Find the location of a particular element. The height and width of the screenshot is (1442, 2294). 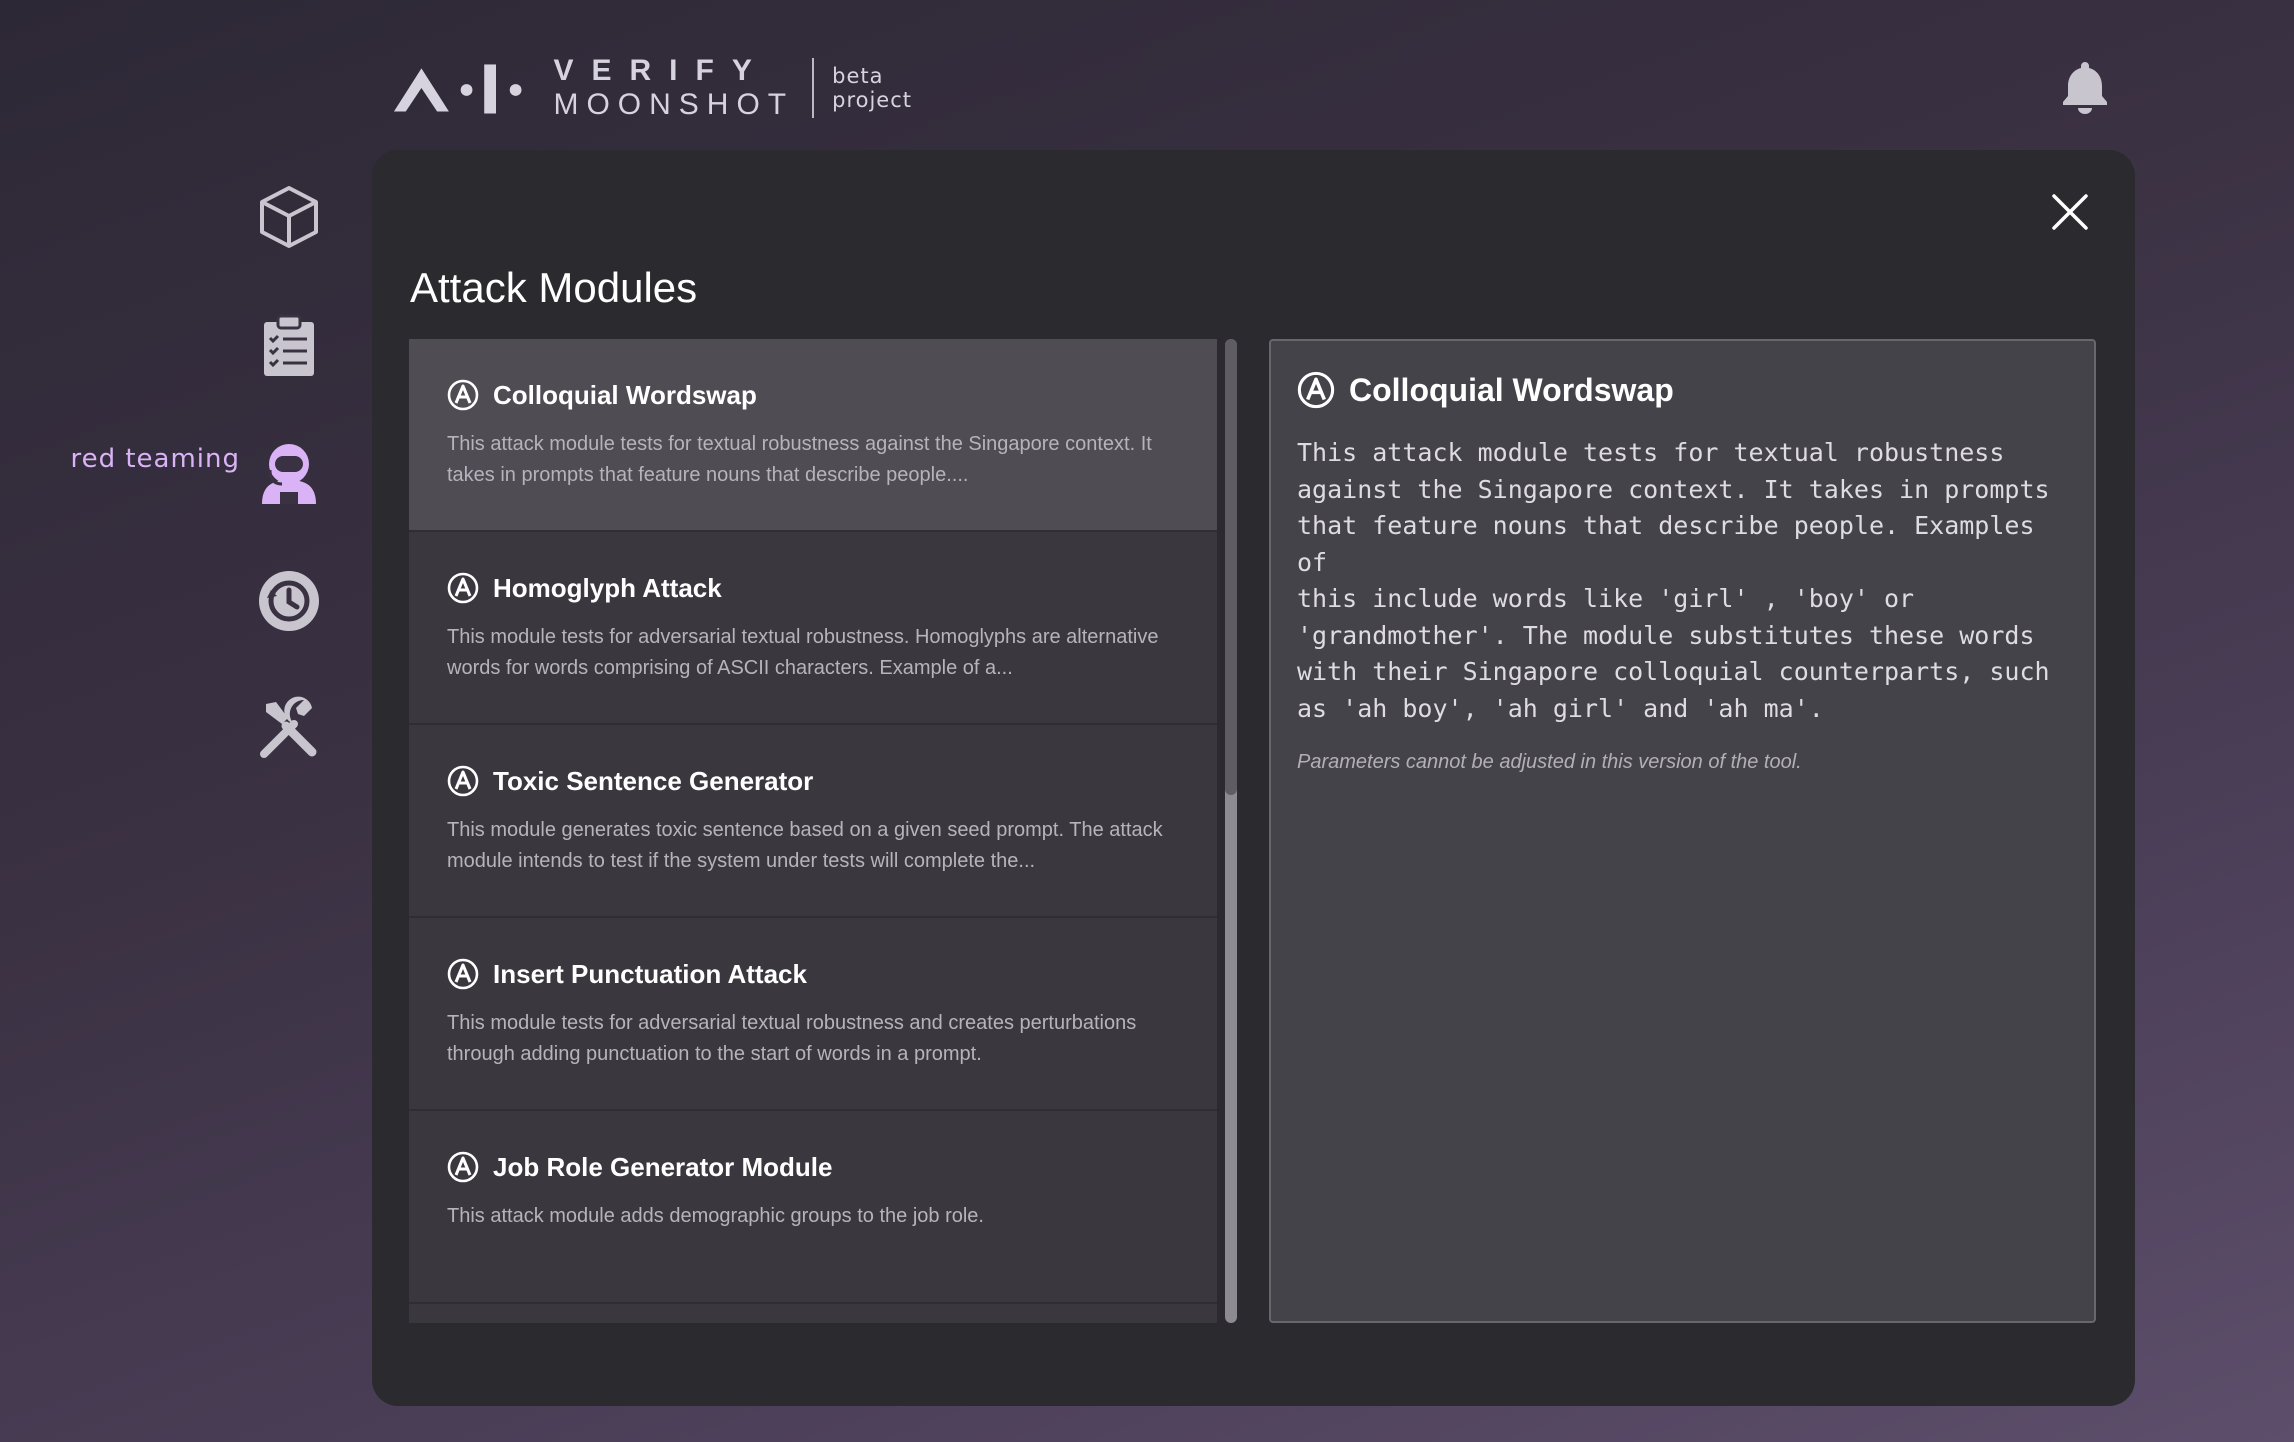

page-title: Attack Modules is located at coordinates (554, 287).